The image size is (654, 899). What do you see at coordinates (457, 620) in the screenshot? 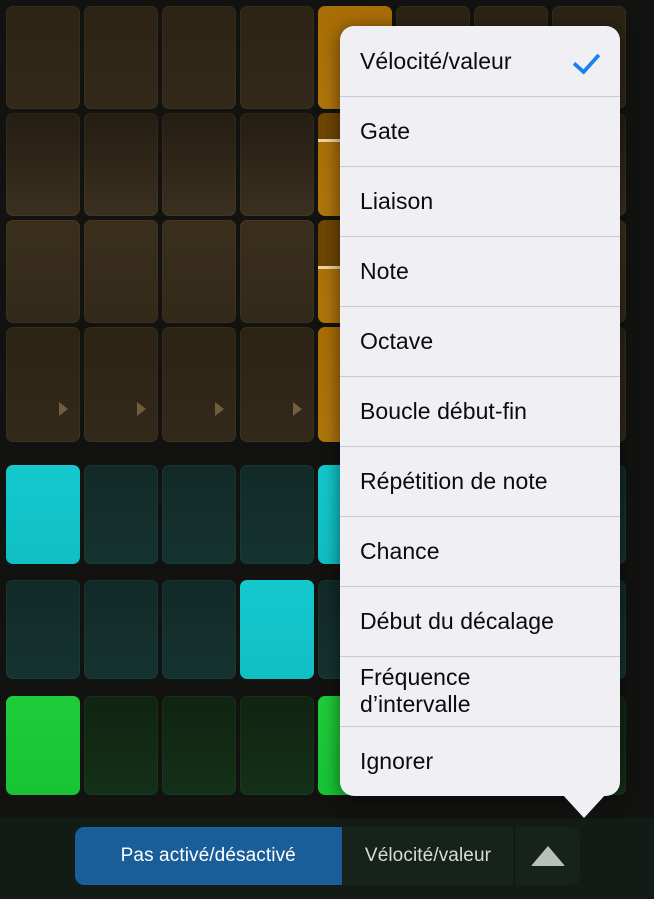
I see `menu-item-label: Début du décalage` at bounding box center [457, 620].